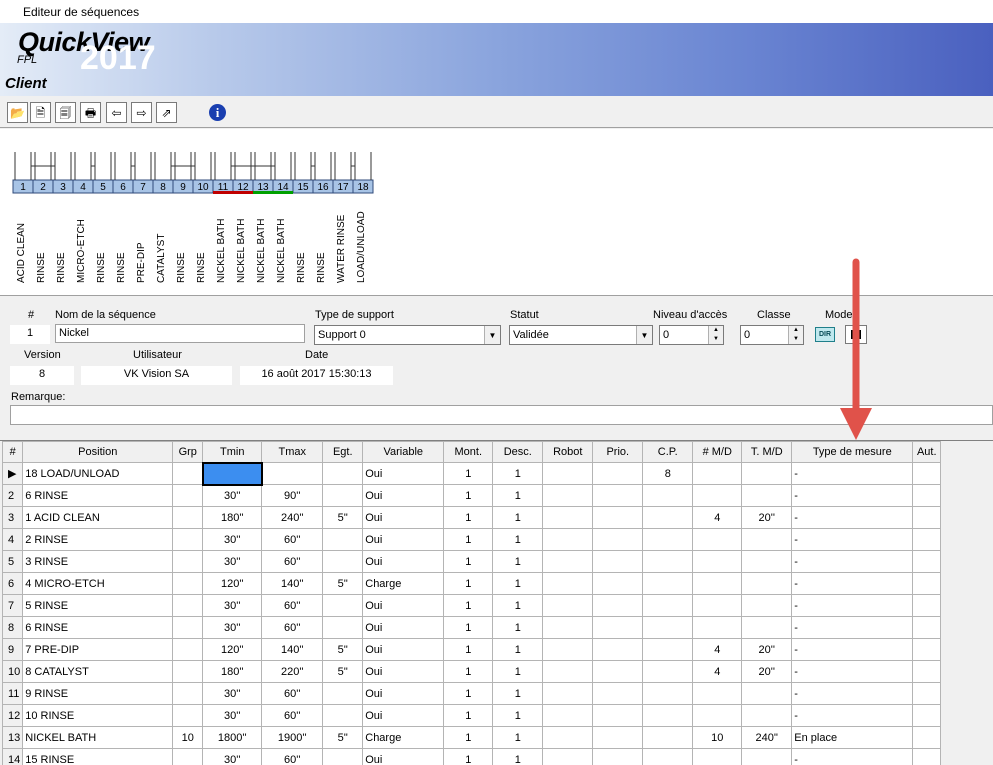 This screenshot has width=993, height=765. Describe the element at coordinates (717, 517) in the screenshot. I see `table-cell: 4` at that location.